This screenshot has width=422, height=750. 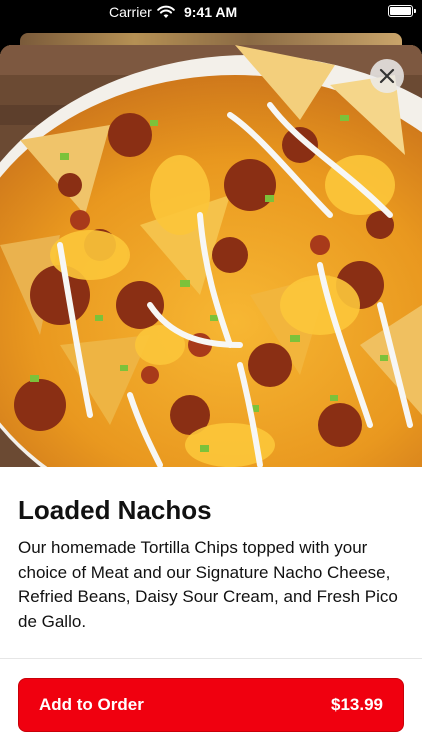 What do you see at coordinates (115, 510) in the screenshot?
I see `item-title: Loaded Nachos` at bounding box center [115, 510].